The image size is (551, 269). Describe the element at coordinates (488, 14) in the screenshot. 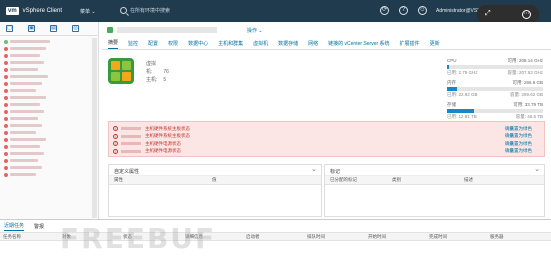

I see `expand-icon: ⤢` at that location.